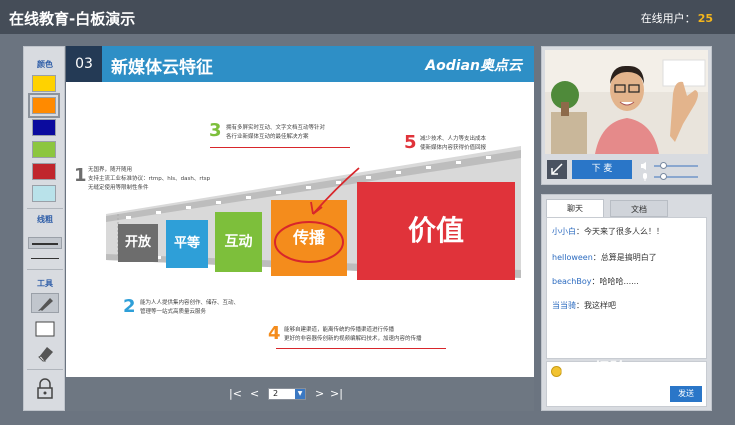 The image size is (735, 425). I want to click on chat-username: 小小白, so click(564, 231).